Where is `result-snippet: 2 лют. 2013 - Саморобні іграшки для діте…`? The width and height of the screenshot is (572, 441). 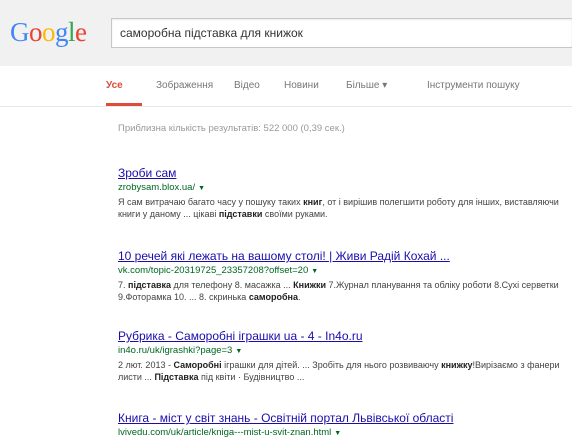 result-snippet: 2 лют. 2013 - Саморобні іграшки для діте… is located at coordinates (339, 371).